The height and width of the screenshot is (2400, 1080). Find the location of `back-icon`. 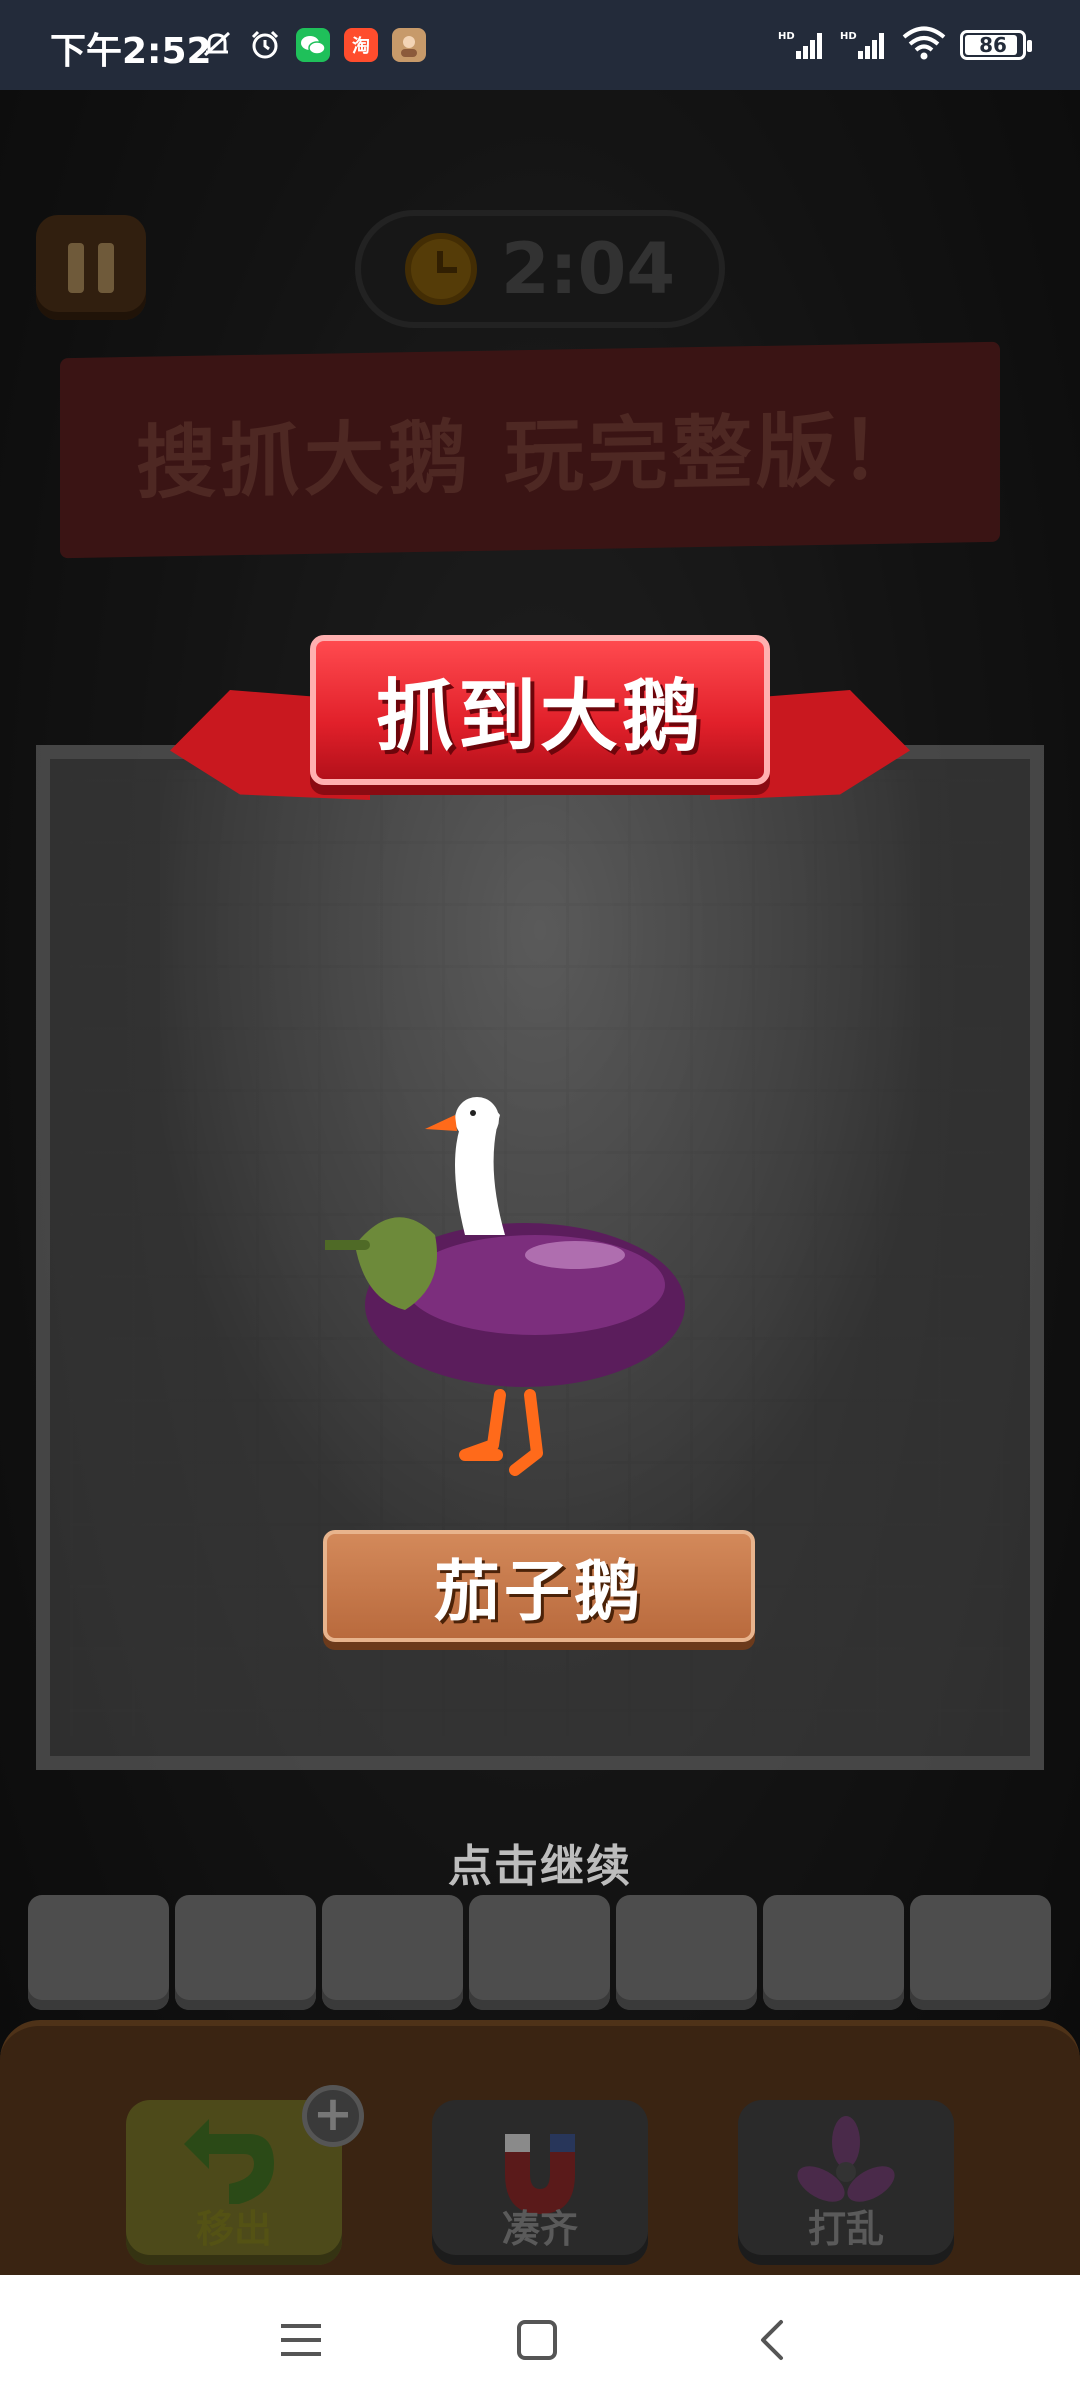

back-icon is located at coordinates (773, 2340).